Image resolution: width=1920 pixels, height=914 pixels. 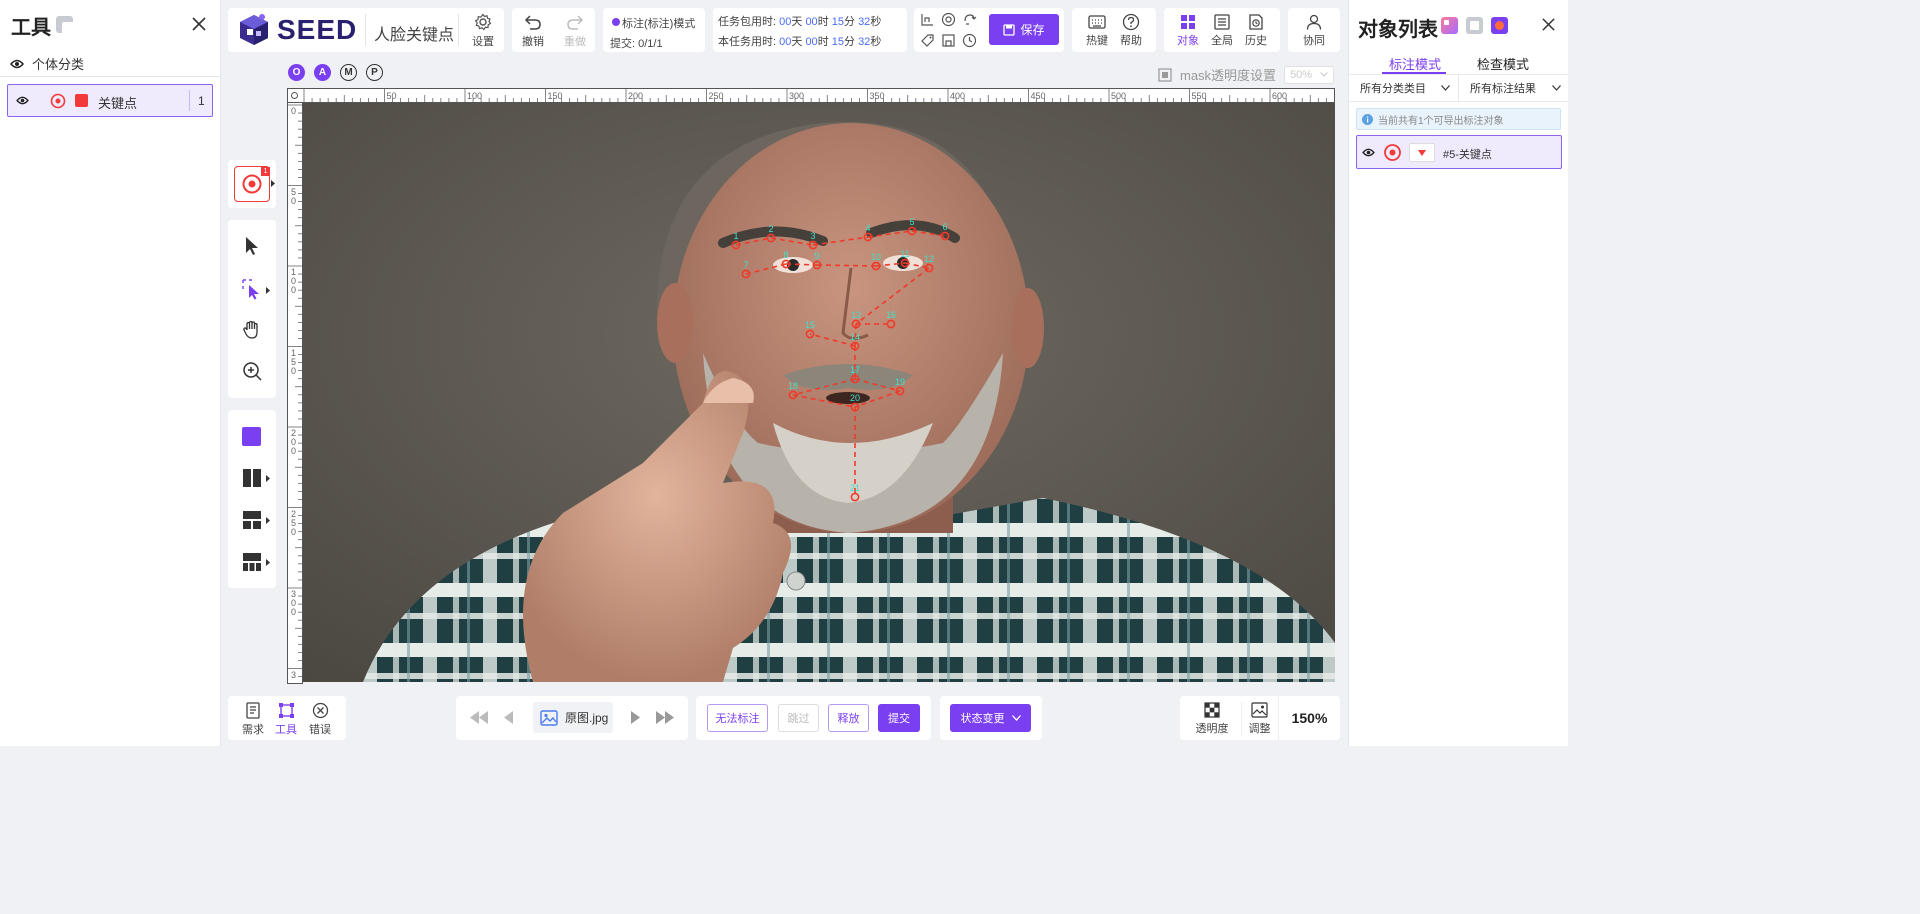 I want to click on multi-grid-icon, so click(x=252, y=562).